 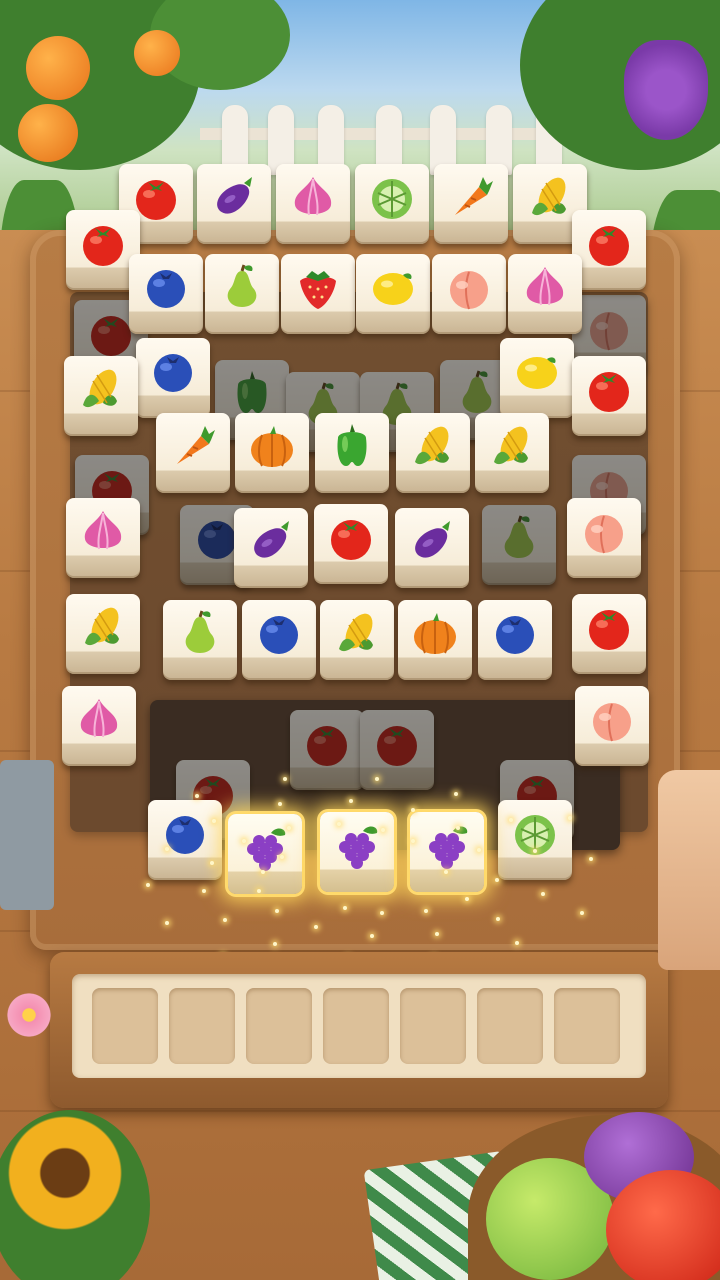 I want to click on grape-bunch-decoration, so click(x=666, y=90).